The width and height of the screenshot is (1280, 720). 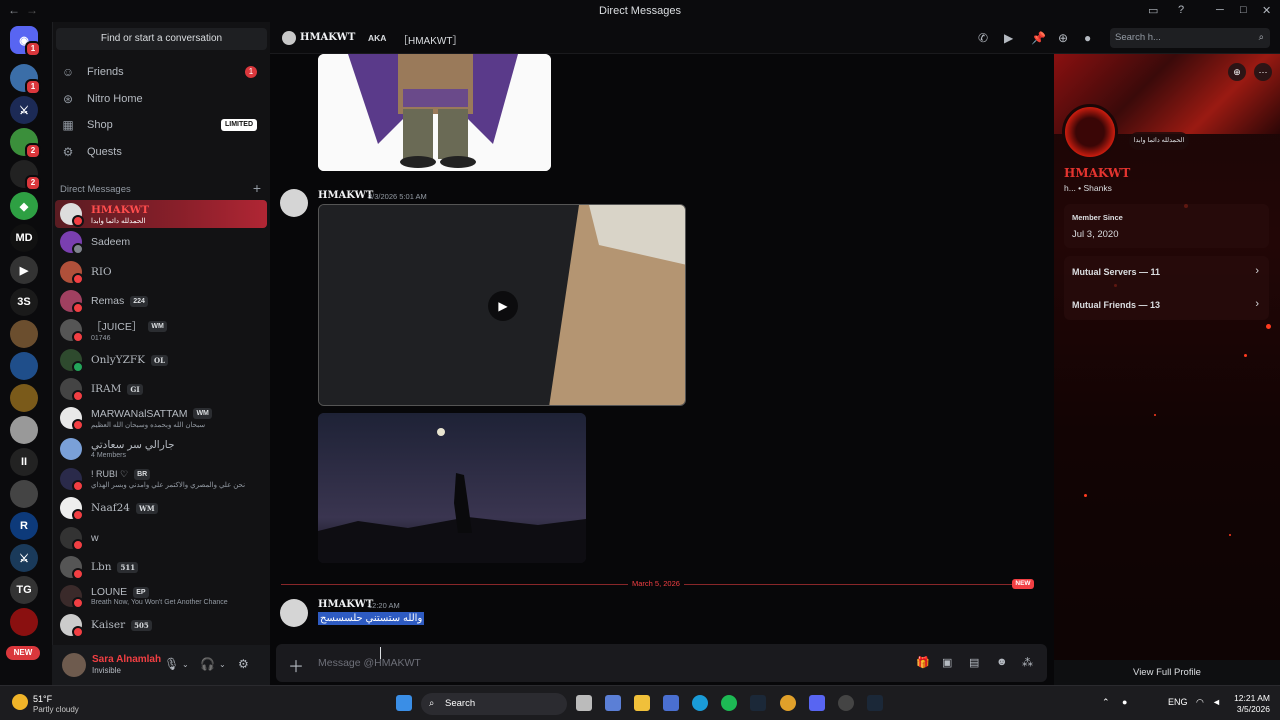 What do you see at coordinates (1038, 38) in the screenshot?
I see `pin-icon: 📌` at bounding box center [1038, 38].